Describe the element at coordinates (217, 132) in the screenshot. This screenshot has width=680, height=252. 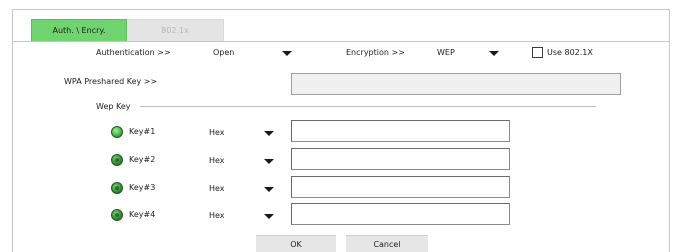
I see `key1-format-value: Hex` at that location.